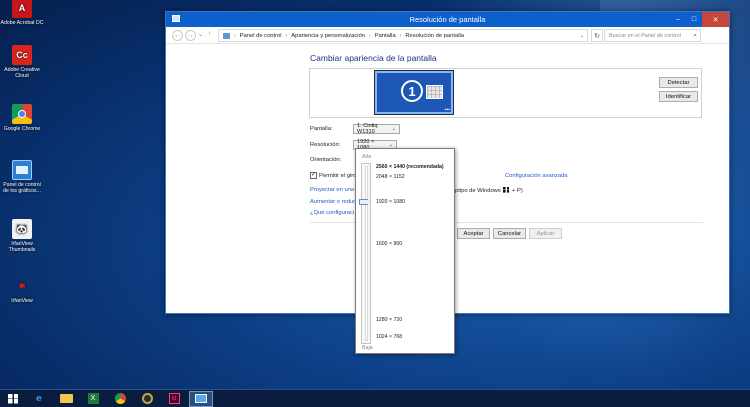  I want to click on display-preview-area: 1 ▪▪▪ Detectar Identificar, so click(505, 93).